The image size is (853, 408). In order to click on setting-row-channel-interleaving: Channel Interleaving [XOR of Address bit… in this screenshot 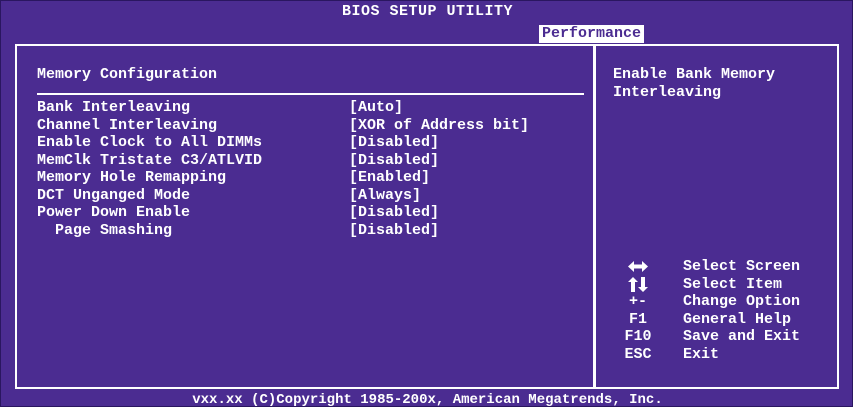, I will do `click(312, 126)`.